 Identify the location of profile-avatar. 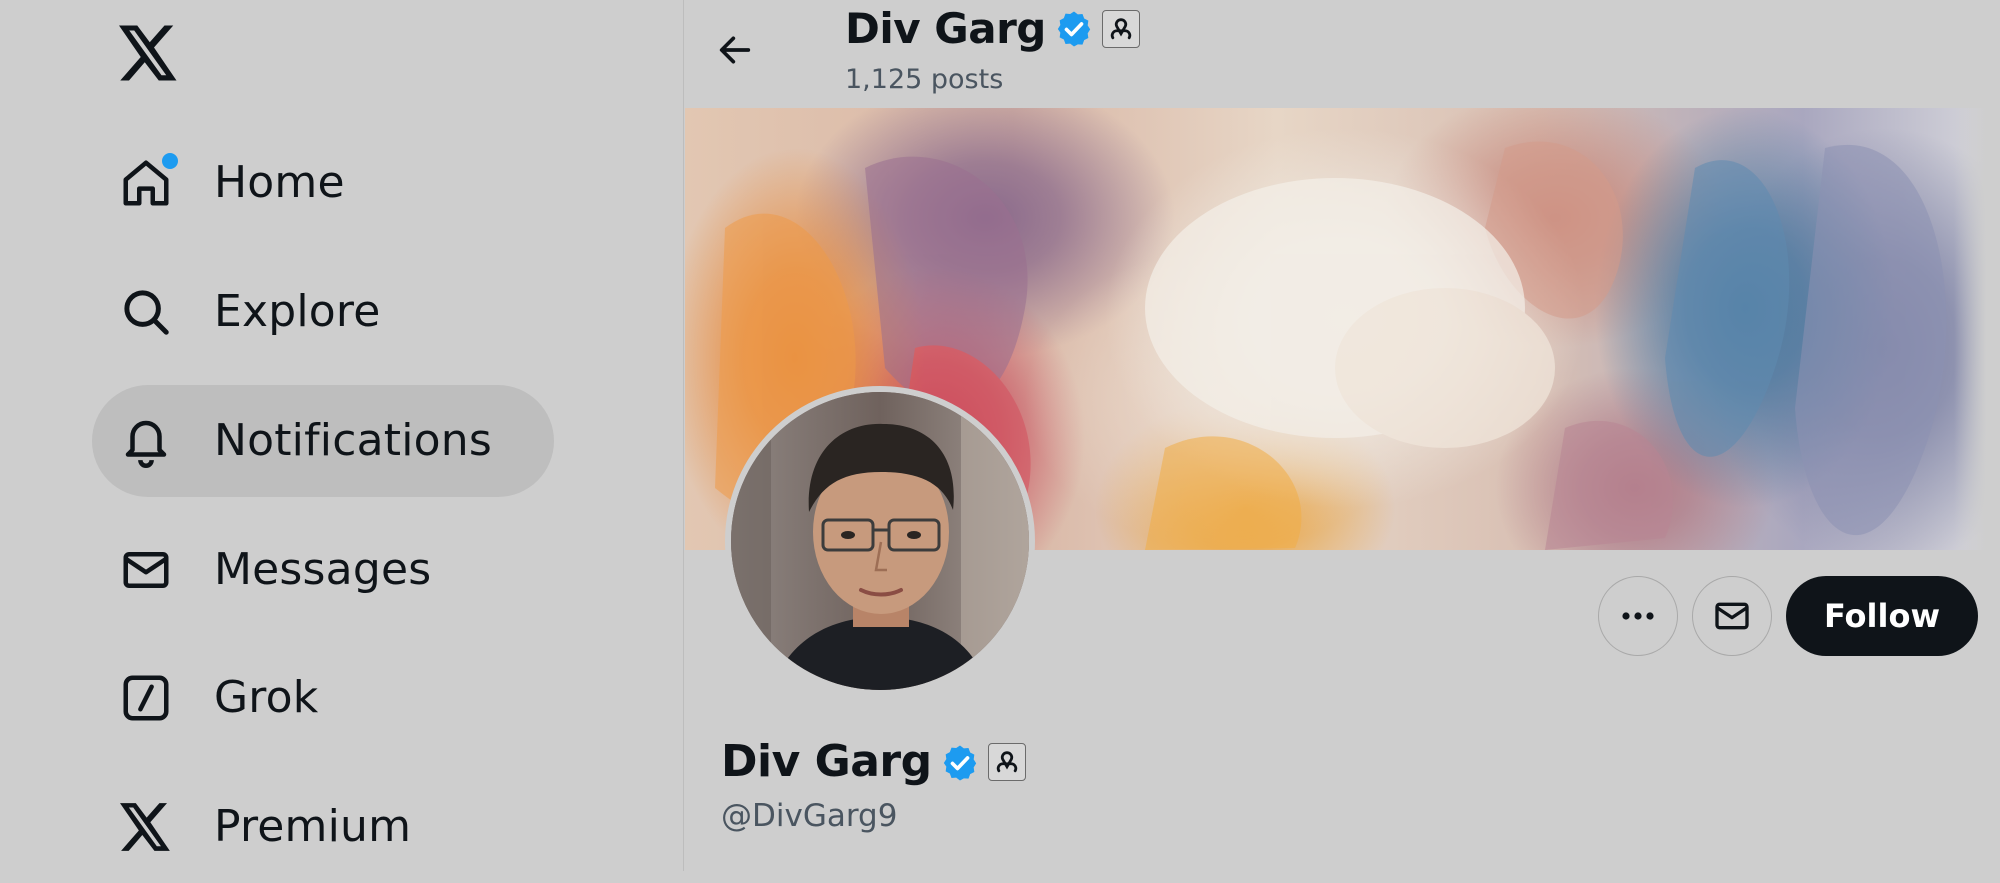
(880, 541).